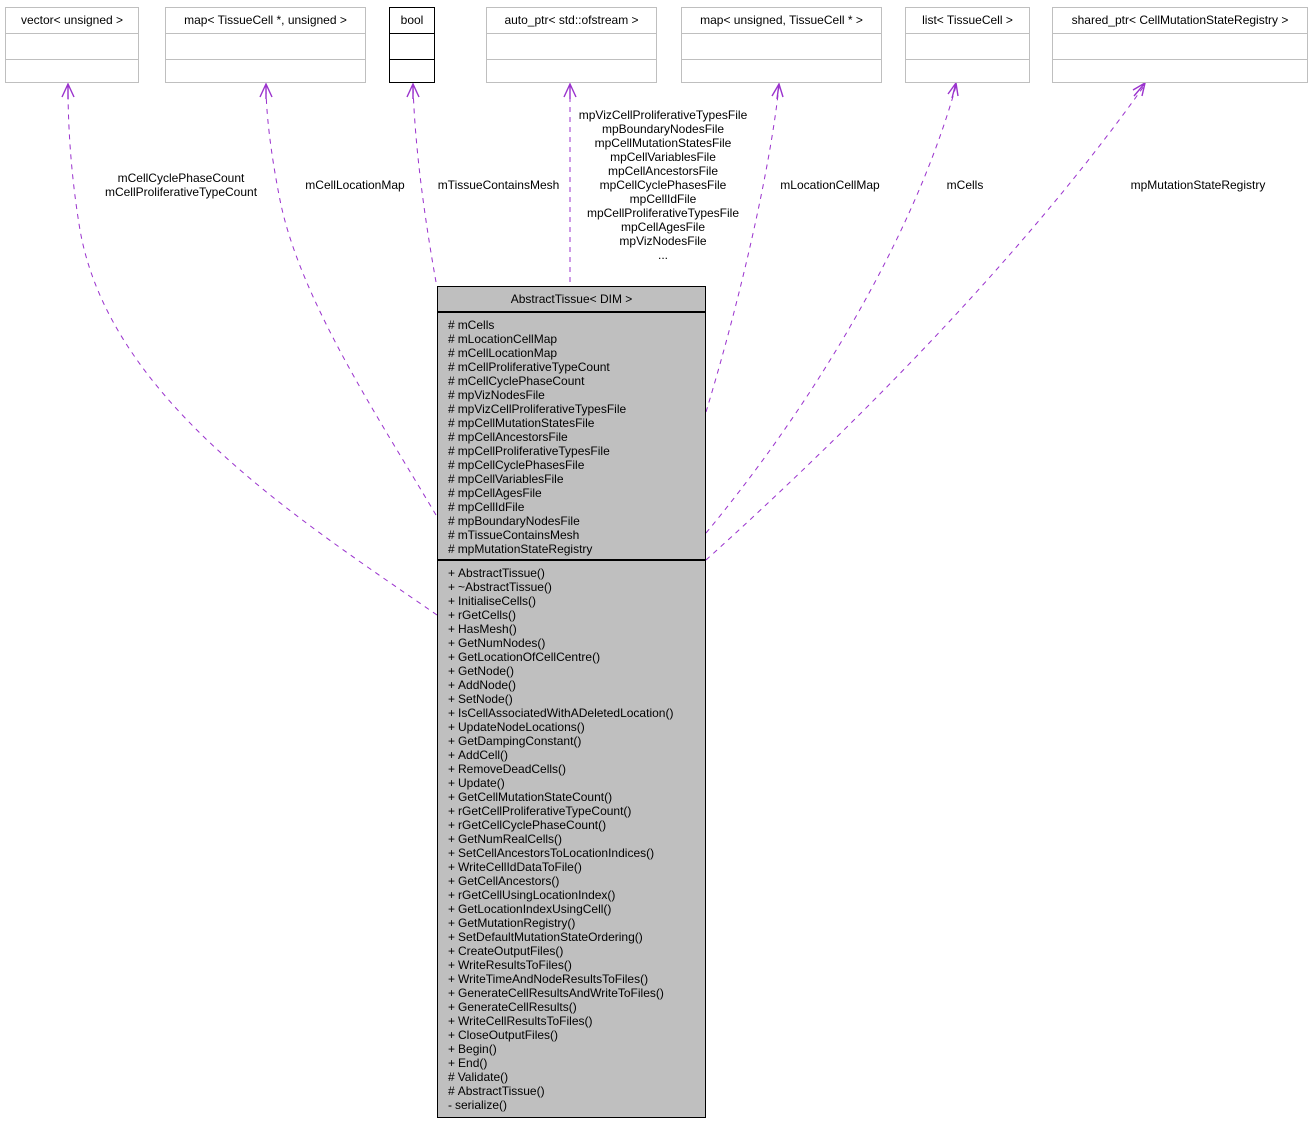 The image size is (1313, 1123). What do you see at coordinates (576, 699) in the screenshot?
I see `method-row: + SetNode()` at bounding box center [576, 699].